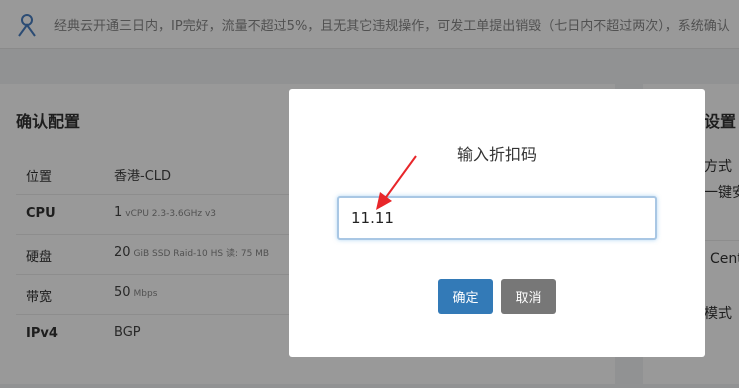 This screenshot has width=739, height=388. I want to click on cancel-button: 取消, so click(528, 296).